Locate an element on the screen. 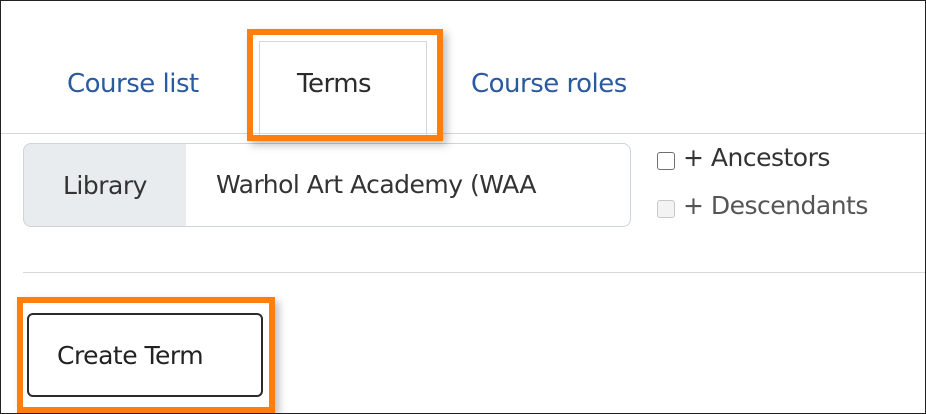  descendants-checkbox is located at coordinates (666, 209).